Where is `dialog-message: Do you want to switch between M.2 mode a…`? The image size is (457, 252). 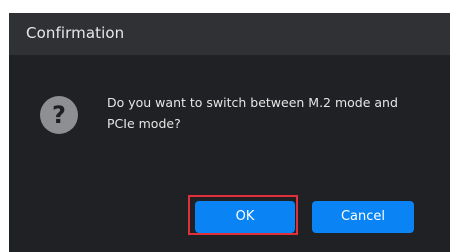
dialog-message: Do you want to switch between M.2 mode a… is located at coordinates (252, 113).